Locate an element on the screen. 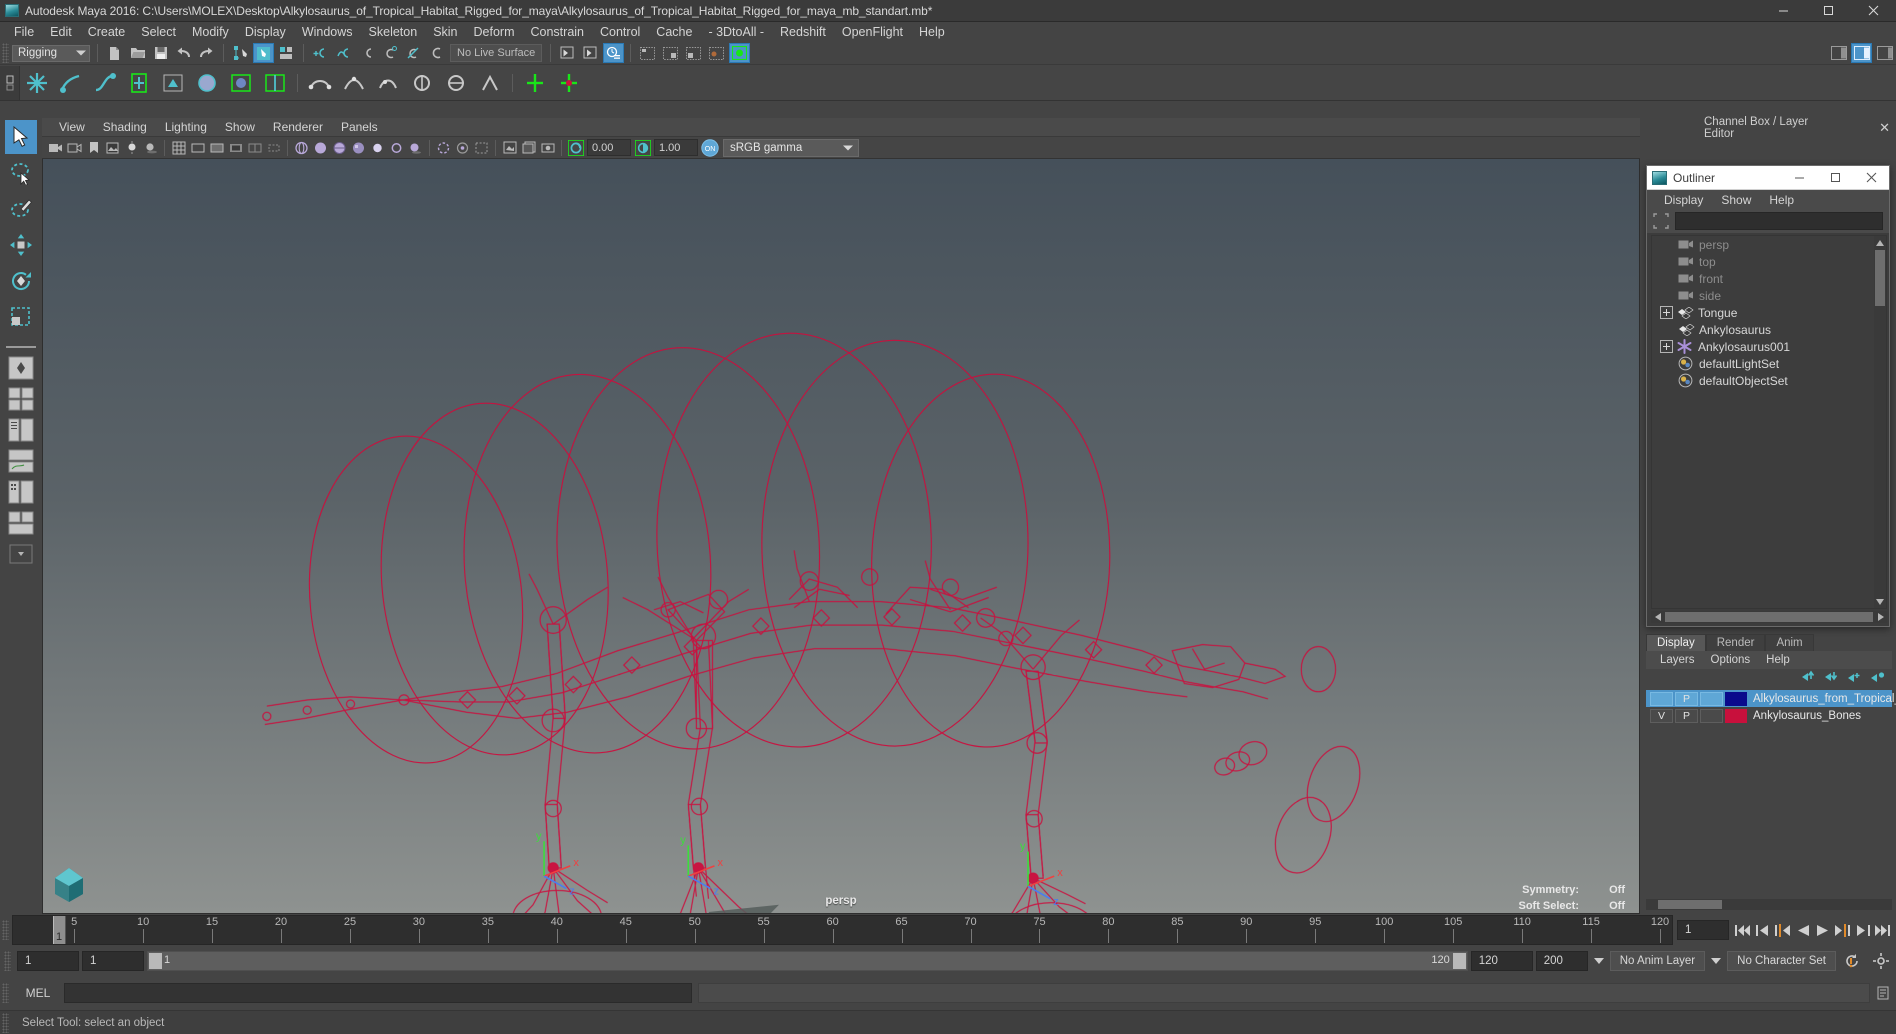 This screenshot has height=1034, width=1896. editor-outliner-icon is located at coordinates (647, 53).